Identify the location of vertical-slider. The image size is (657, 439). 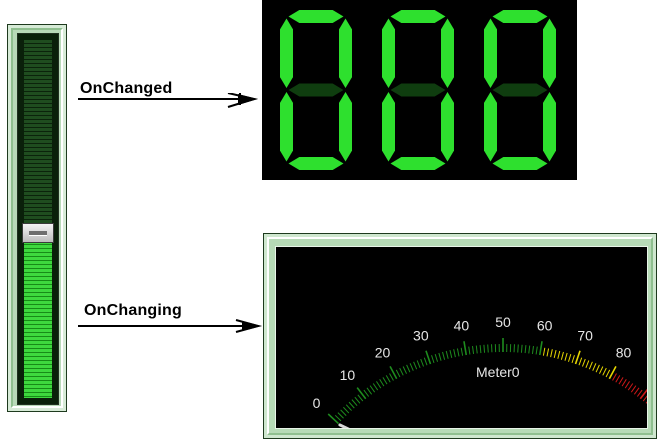
(37, 218).